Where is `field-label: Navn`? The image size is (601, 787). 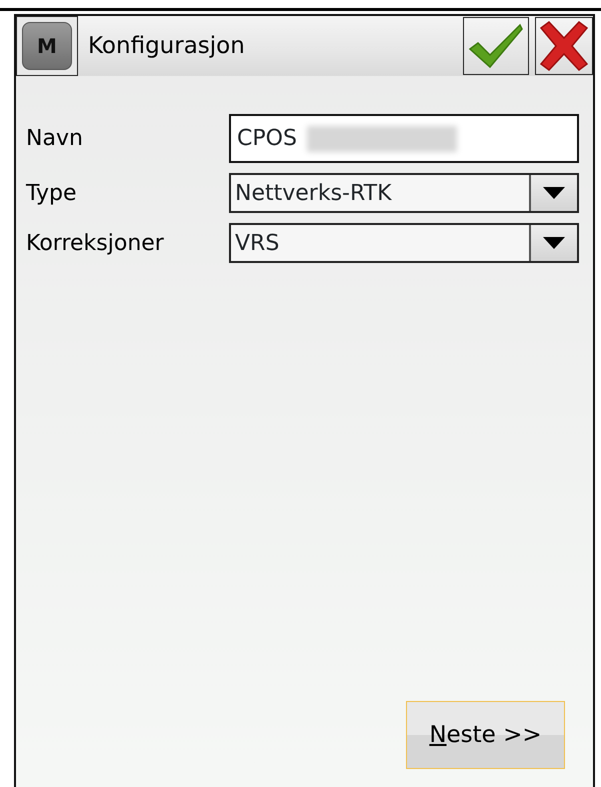 field-label: Navn is located at coordinates (55, 139).